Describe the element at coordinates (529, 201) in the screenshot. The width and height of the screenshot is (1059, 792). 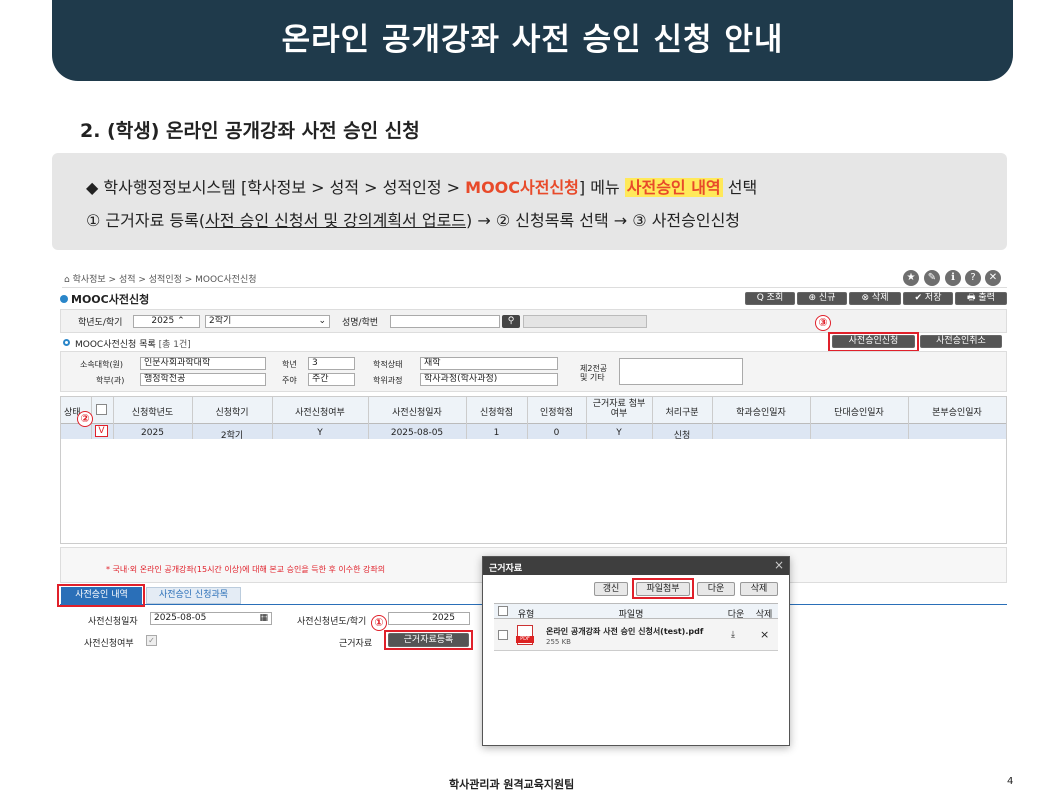
I see `instruction-box` at that location.